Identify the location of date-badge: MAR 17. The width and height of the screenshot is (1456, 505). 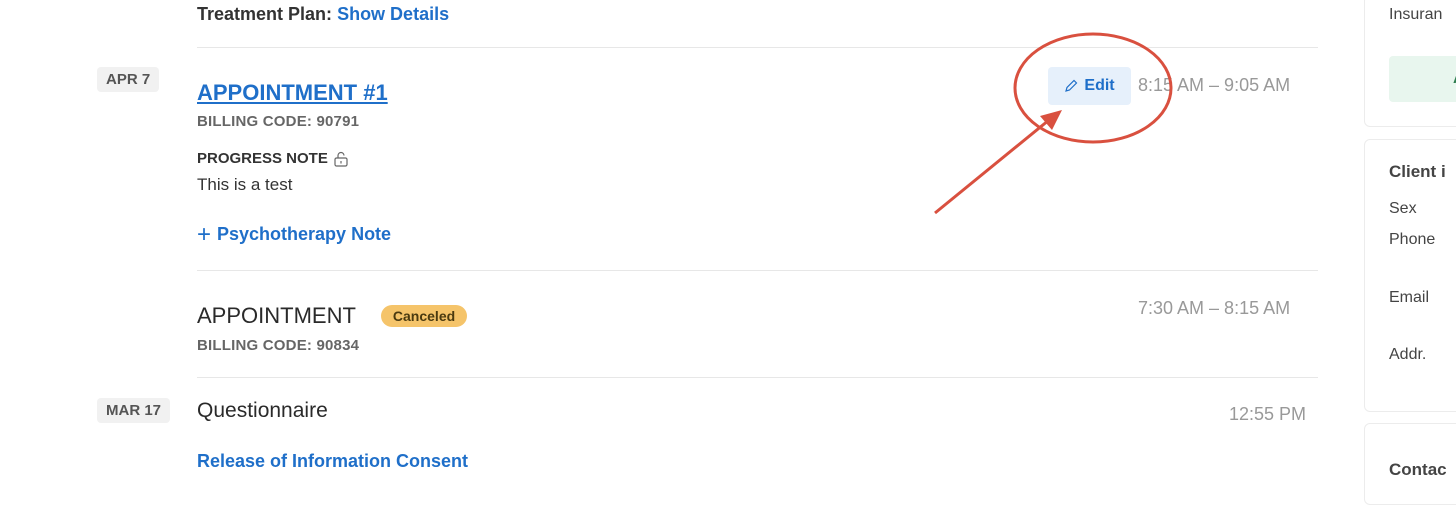
(134, 410).